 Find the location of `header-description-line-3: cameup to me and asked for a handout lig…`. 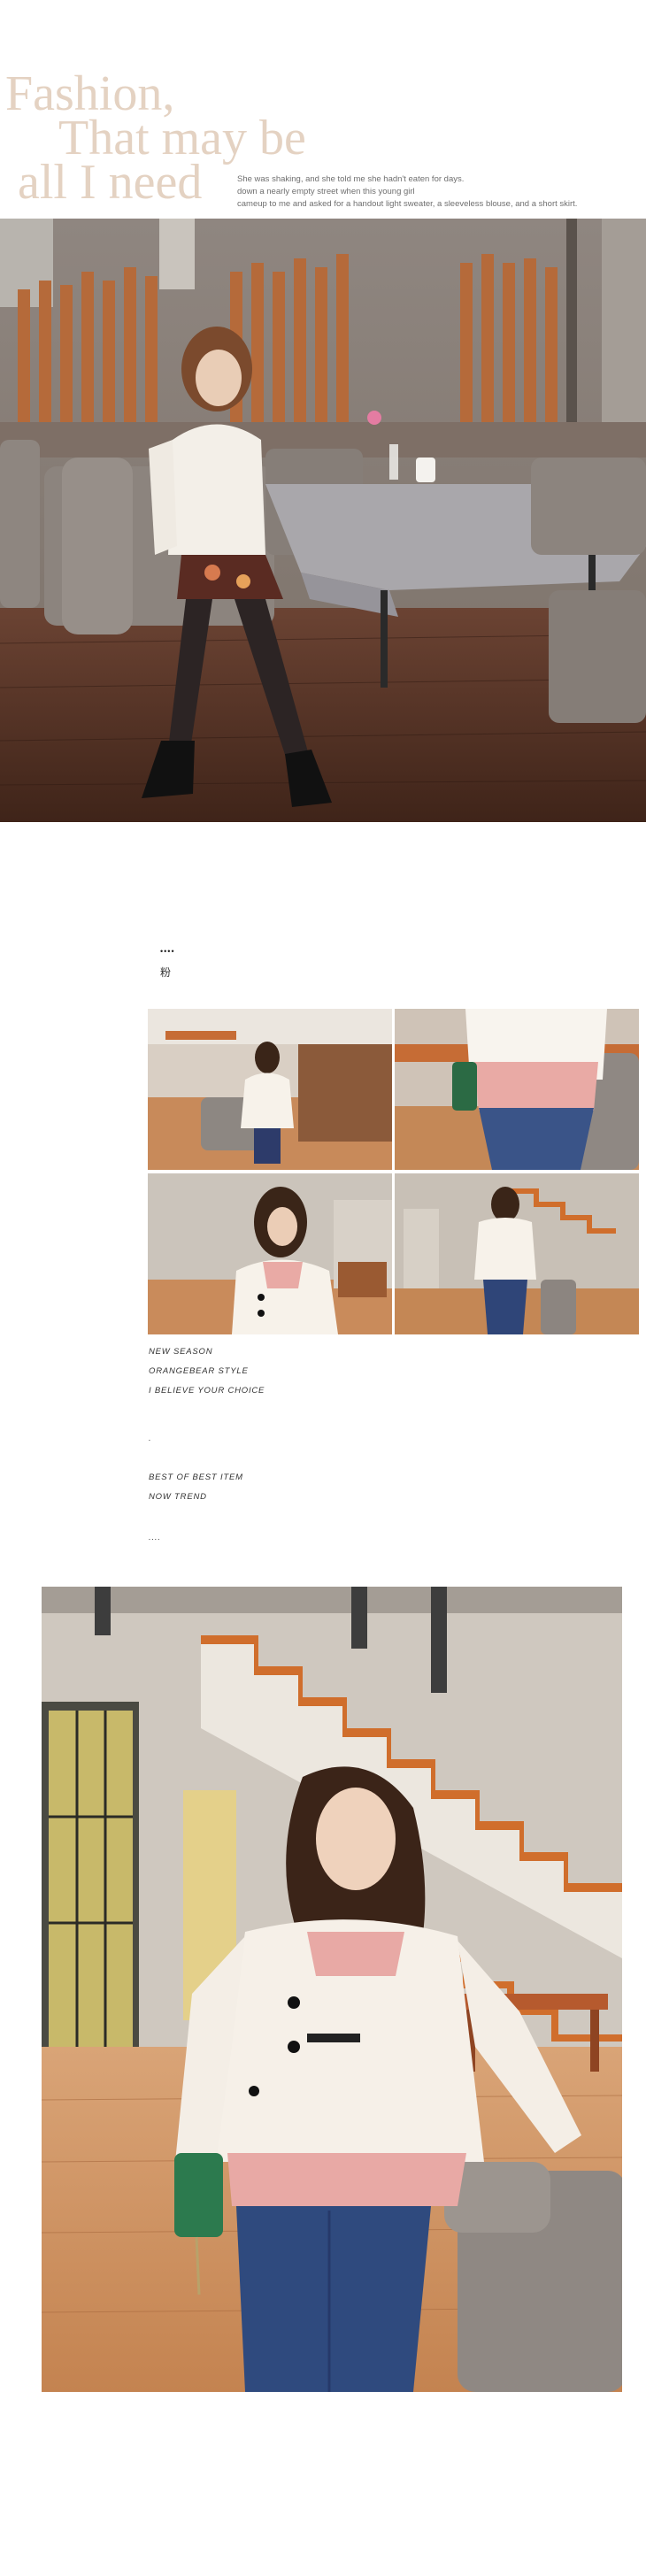

header-description-line-3: cameup to me and asked for a handout lig… is located at coordinates (407, 204).